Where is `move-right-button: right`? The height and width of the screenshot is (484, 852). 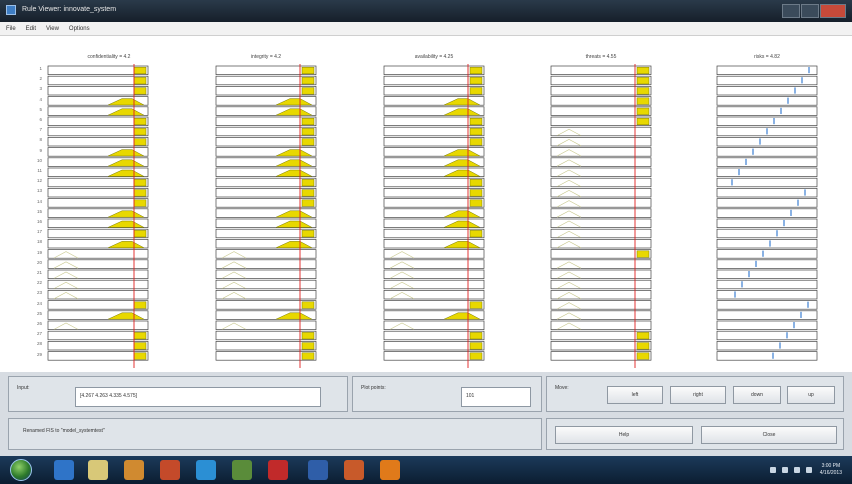 move-right-button: right is located at coordinates (698, 395).